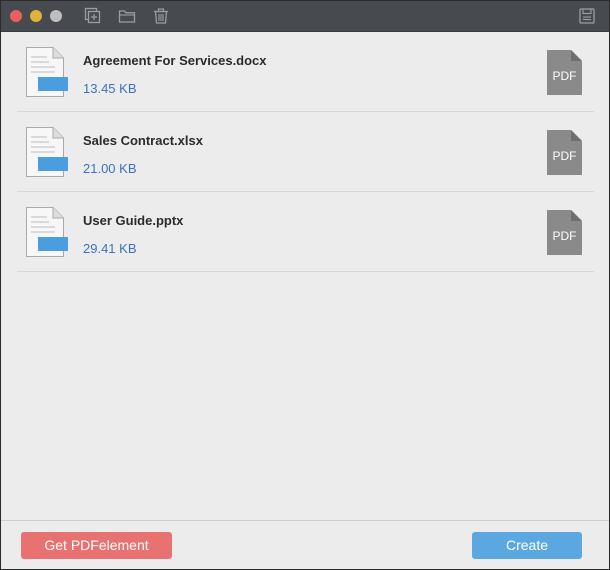 Image resolution: width=610 pixels, height=570 pixels. Describe the element at coordinates (587, 16) in the screenshot. I see `save-icon` at that location.